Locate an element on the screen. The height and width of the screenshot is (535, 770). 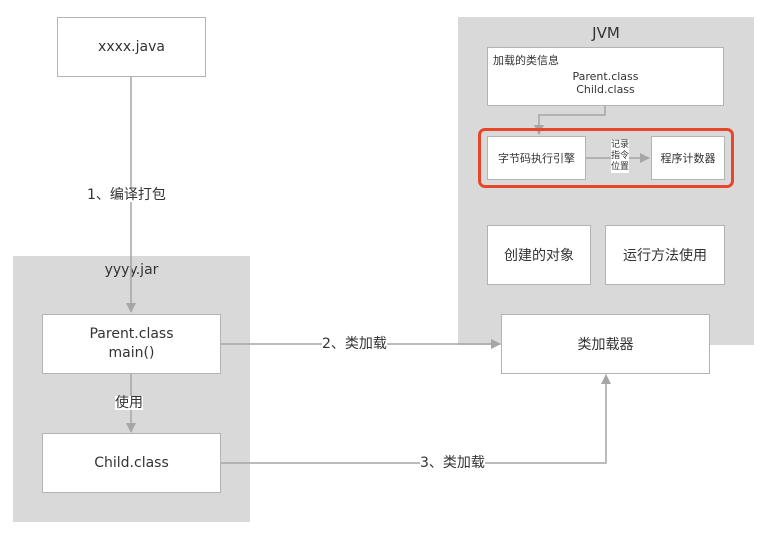
child-class-node: Child.class is located at coordinates (131, 463).